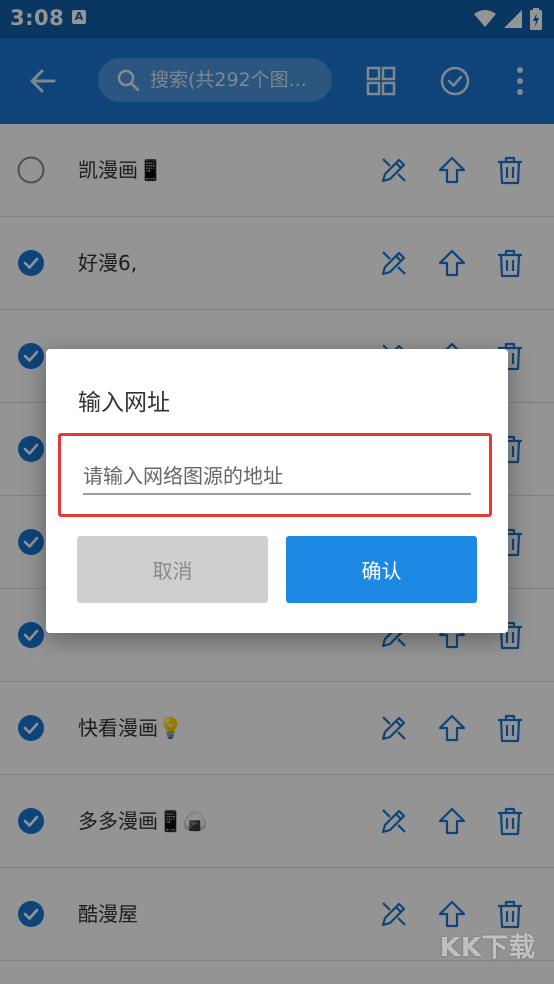  Describe the element at coordinates (124, 403) in the screenshot. I see `dialog-title: 输入网址` at that location.